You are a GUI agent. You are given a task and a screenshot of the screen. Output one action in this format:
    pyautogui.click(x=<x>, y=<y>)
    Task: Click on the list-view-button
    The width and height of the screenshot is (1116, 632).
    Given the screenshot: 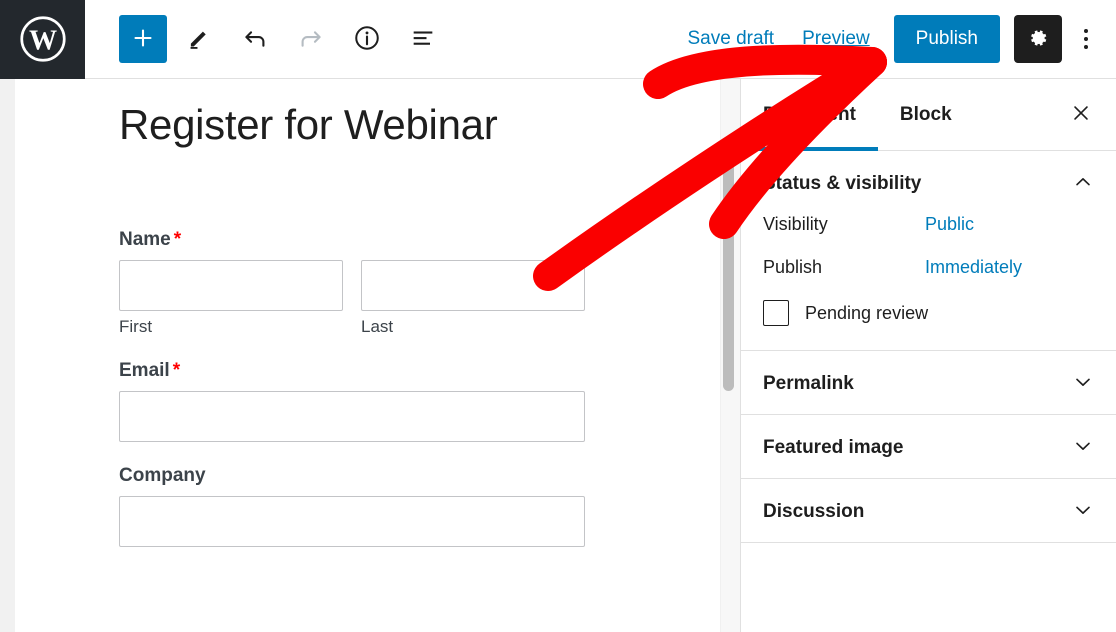 What is the action you would take?
    pyautogui.click(x=423, y=39)
    